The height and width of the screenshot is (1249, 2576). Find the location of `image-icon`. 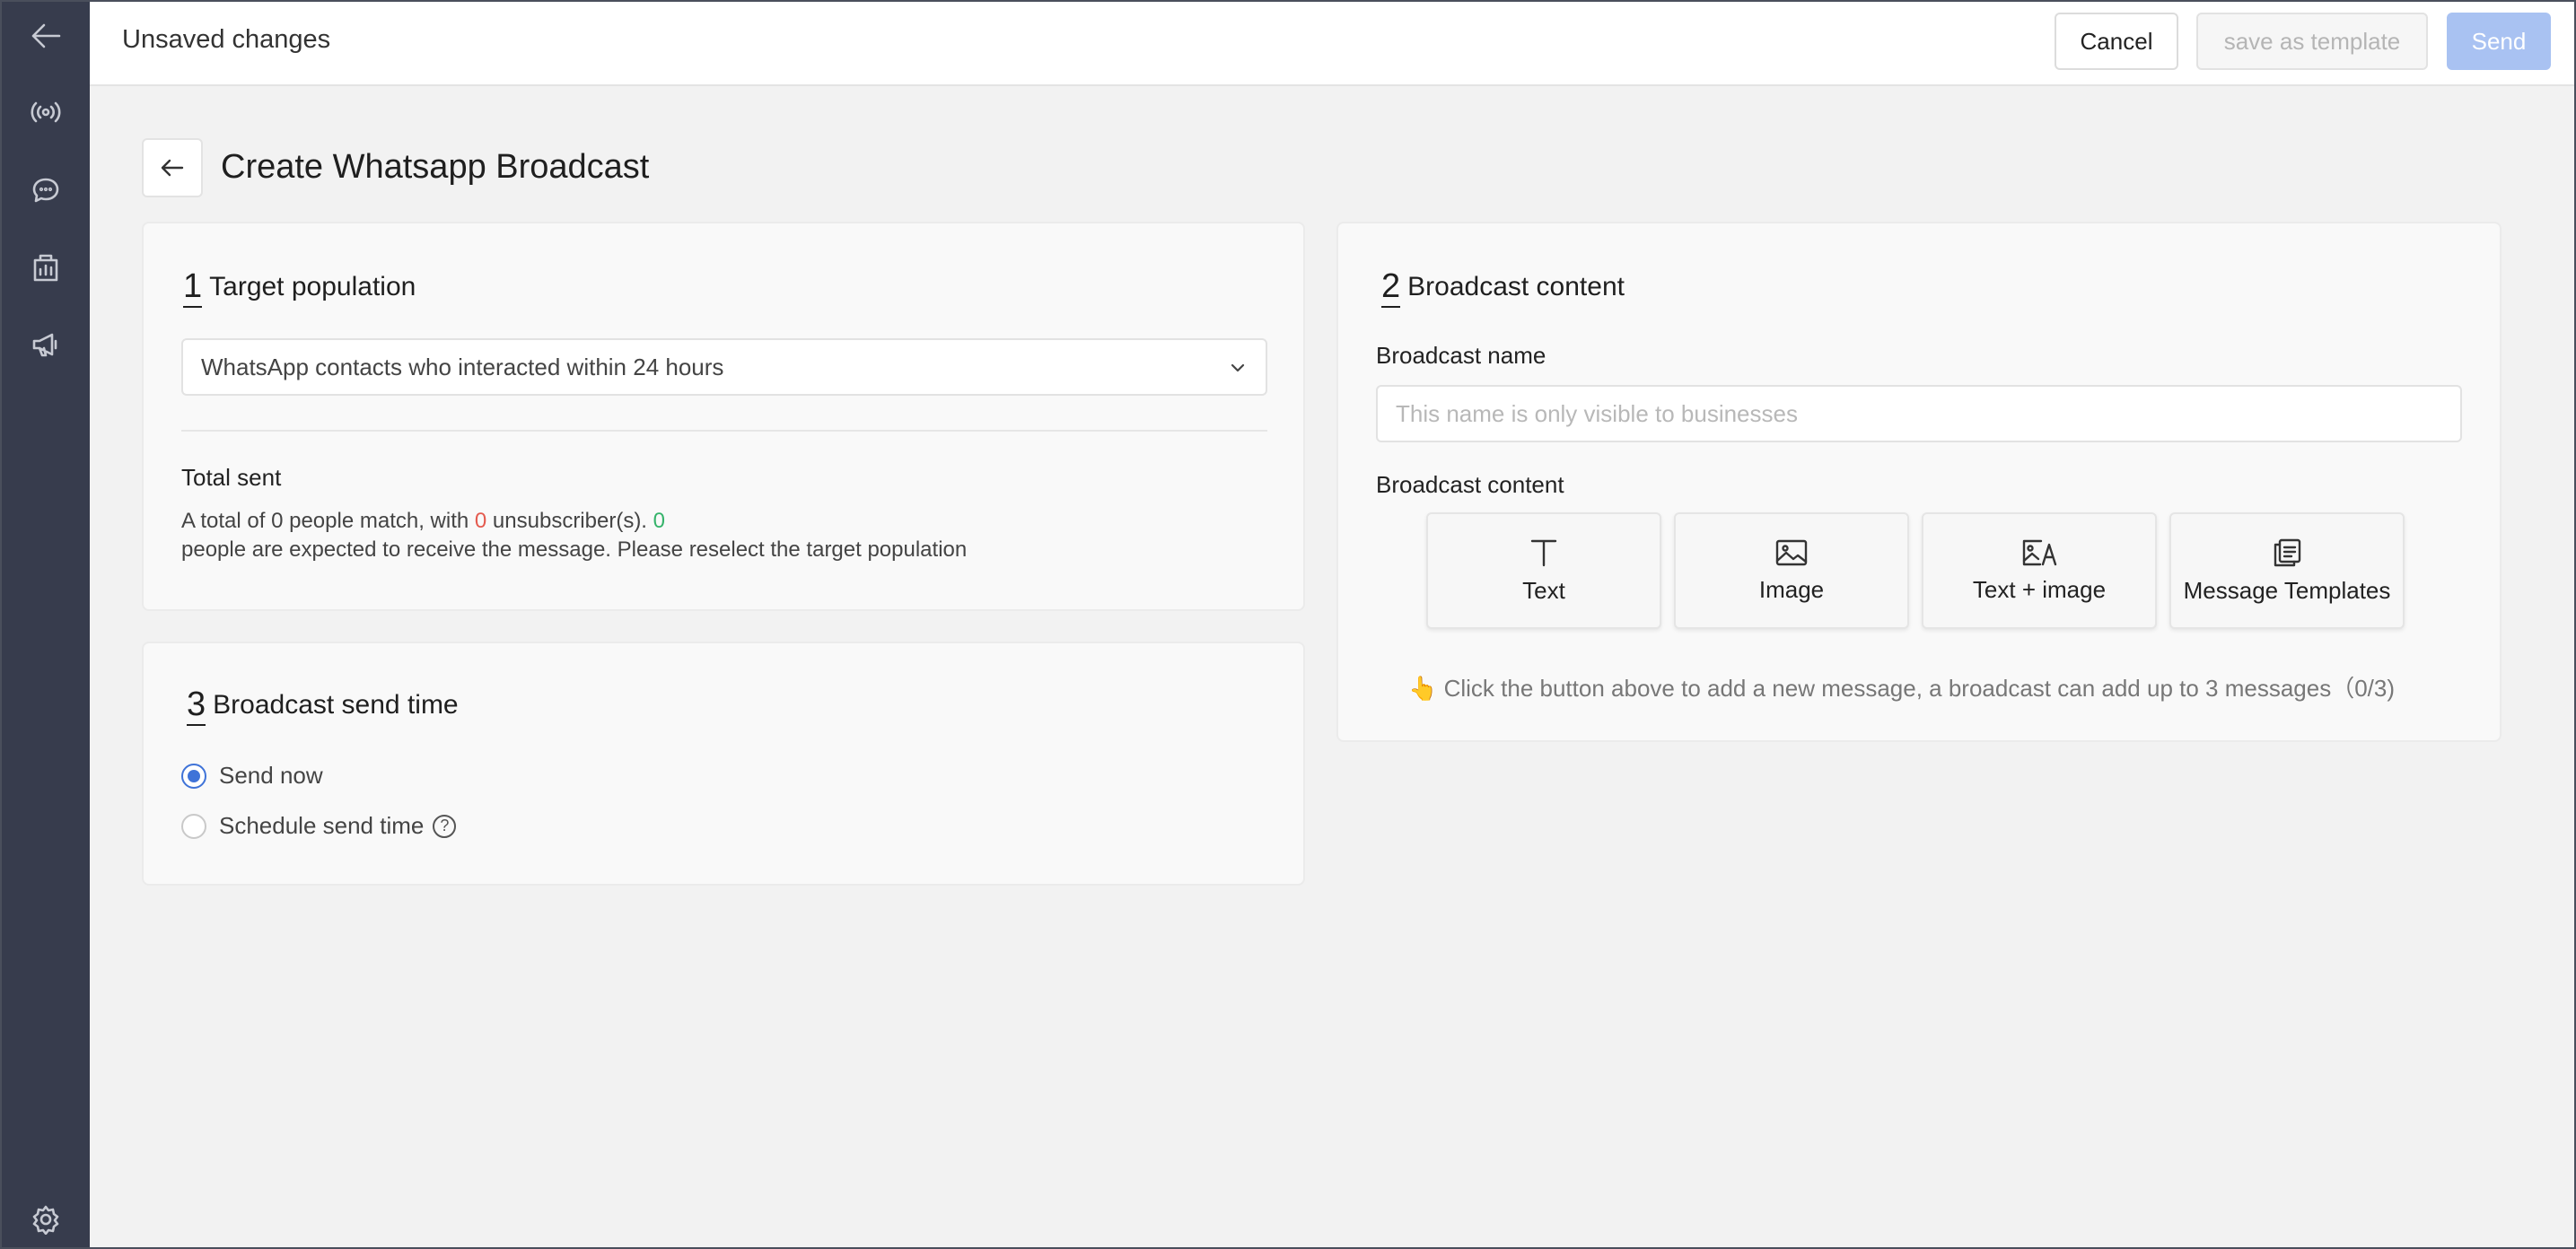

image-icon is located at coordinates (1791, 552).